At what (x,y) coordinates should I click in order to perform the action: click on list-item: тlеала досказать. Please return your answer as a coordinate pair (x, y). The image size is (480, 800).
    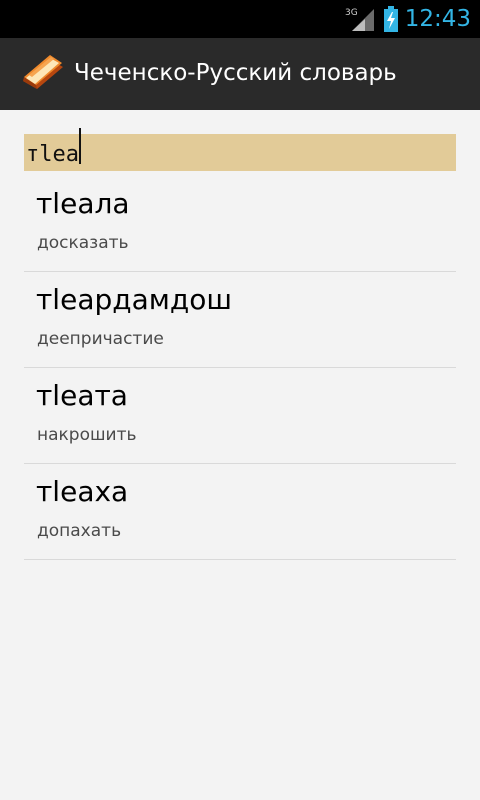
    Looking at the image, I should click on (240, 224).